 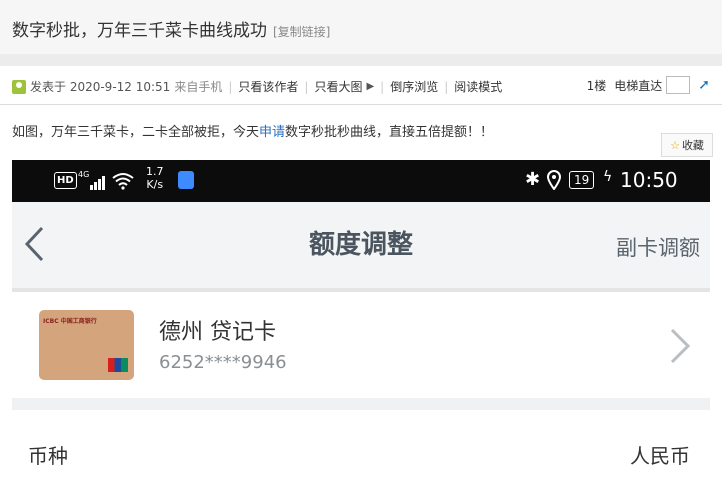 What do you see at coordinates (186, 180) in the screenshot?
I see `shield-app-icon` at bounding box center [186, 180].